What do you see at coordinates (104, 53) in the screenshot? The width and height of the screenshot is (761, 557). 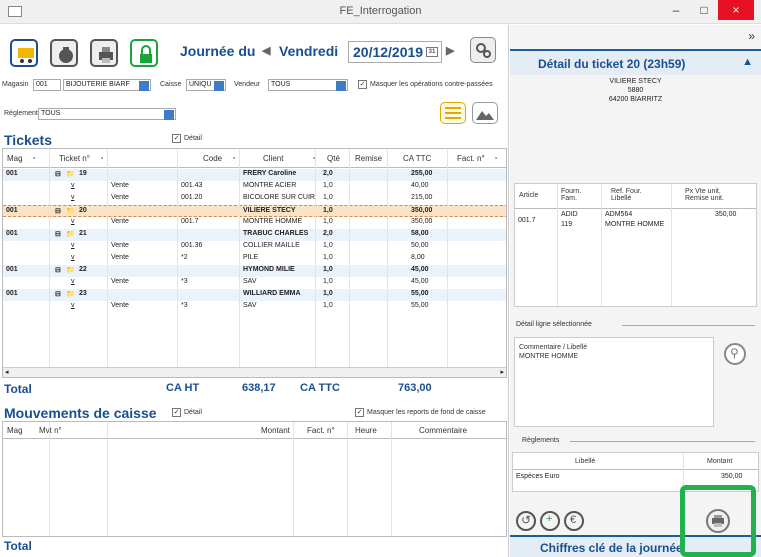 I see `print-button` at bounding box center [104, 53].